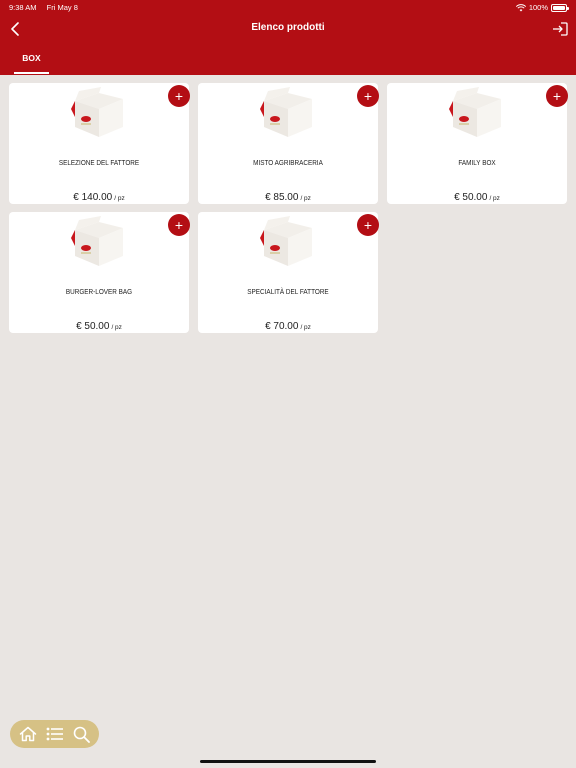 This screenshot has height=768, width=576. I want to click on status-left: 9:38 AM Fri May 8, so click(47, 7).